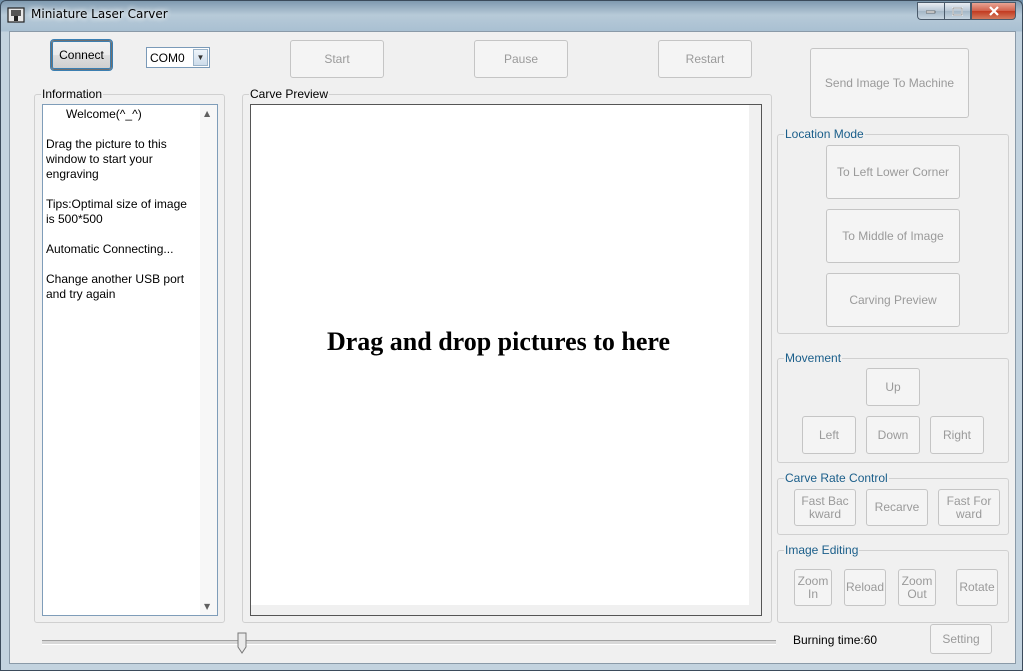 The height and width of the screenshot is (671, 1023). I want to click on zoom-in-button: Zoom In, so click(813, 587).